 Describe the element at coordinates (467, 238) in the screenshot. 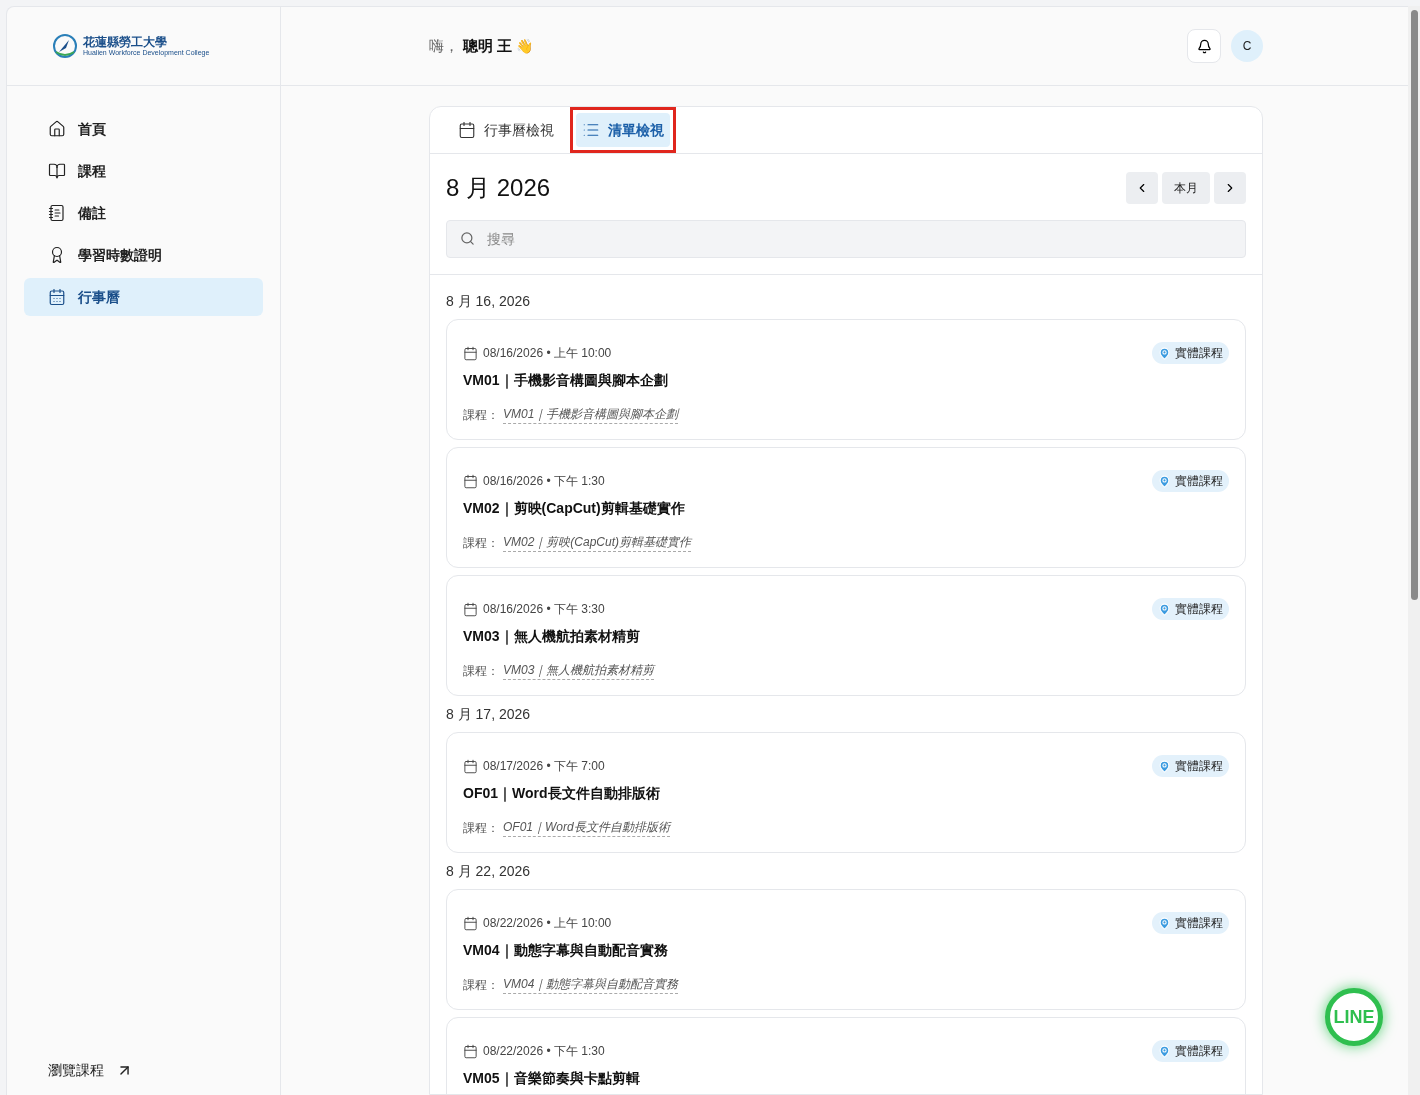

I see `search-icon` at that location.